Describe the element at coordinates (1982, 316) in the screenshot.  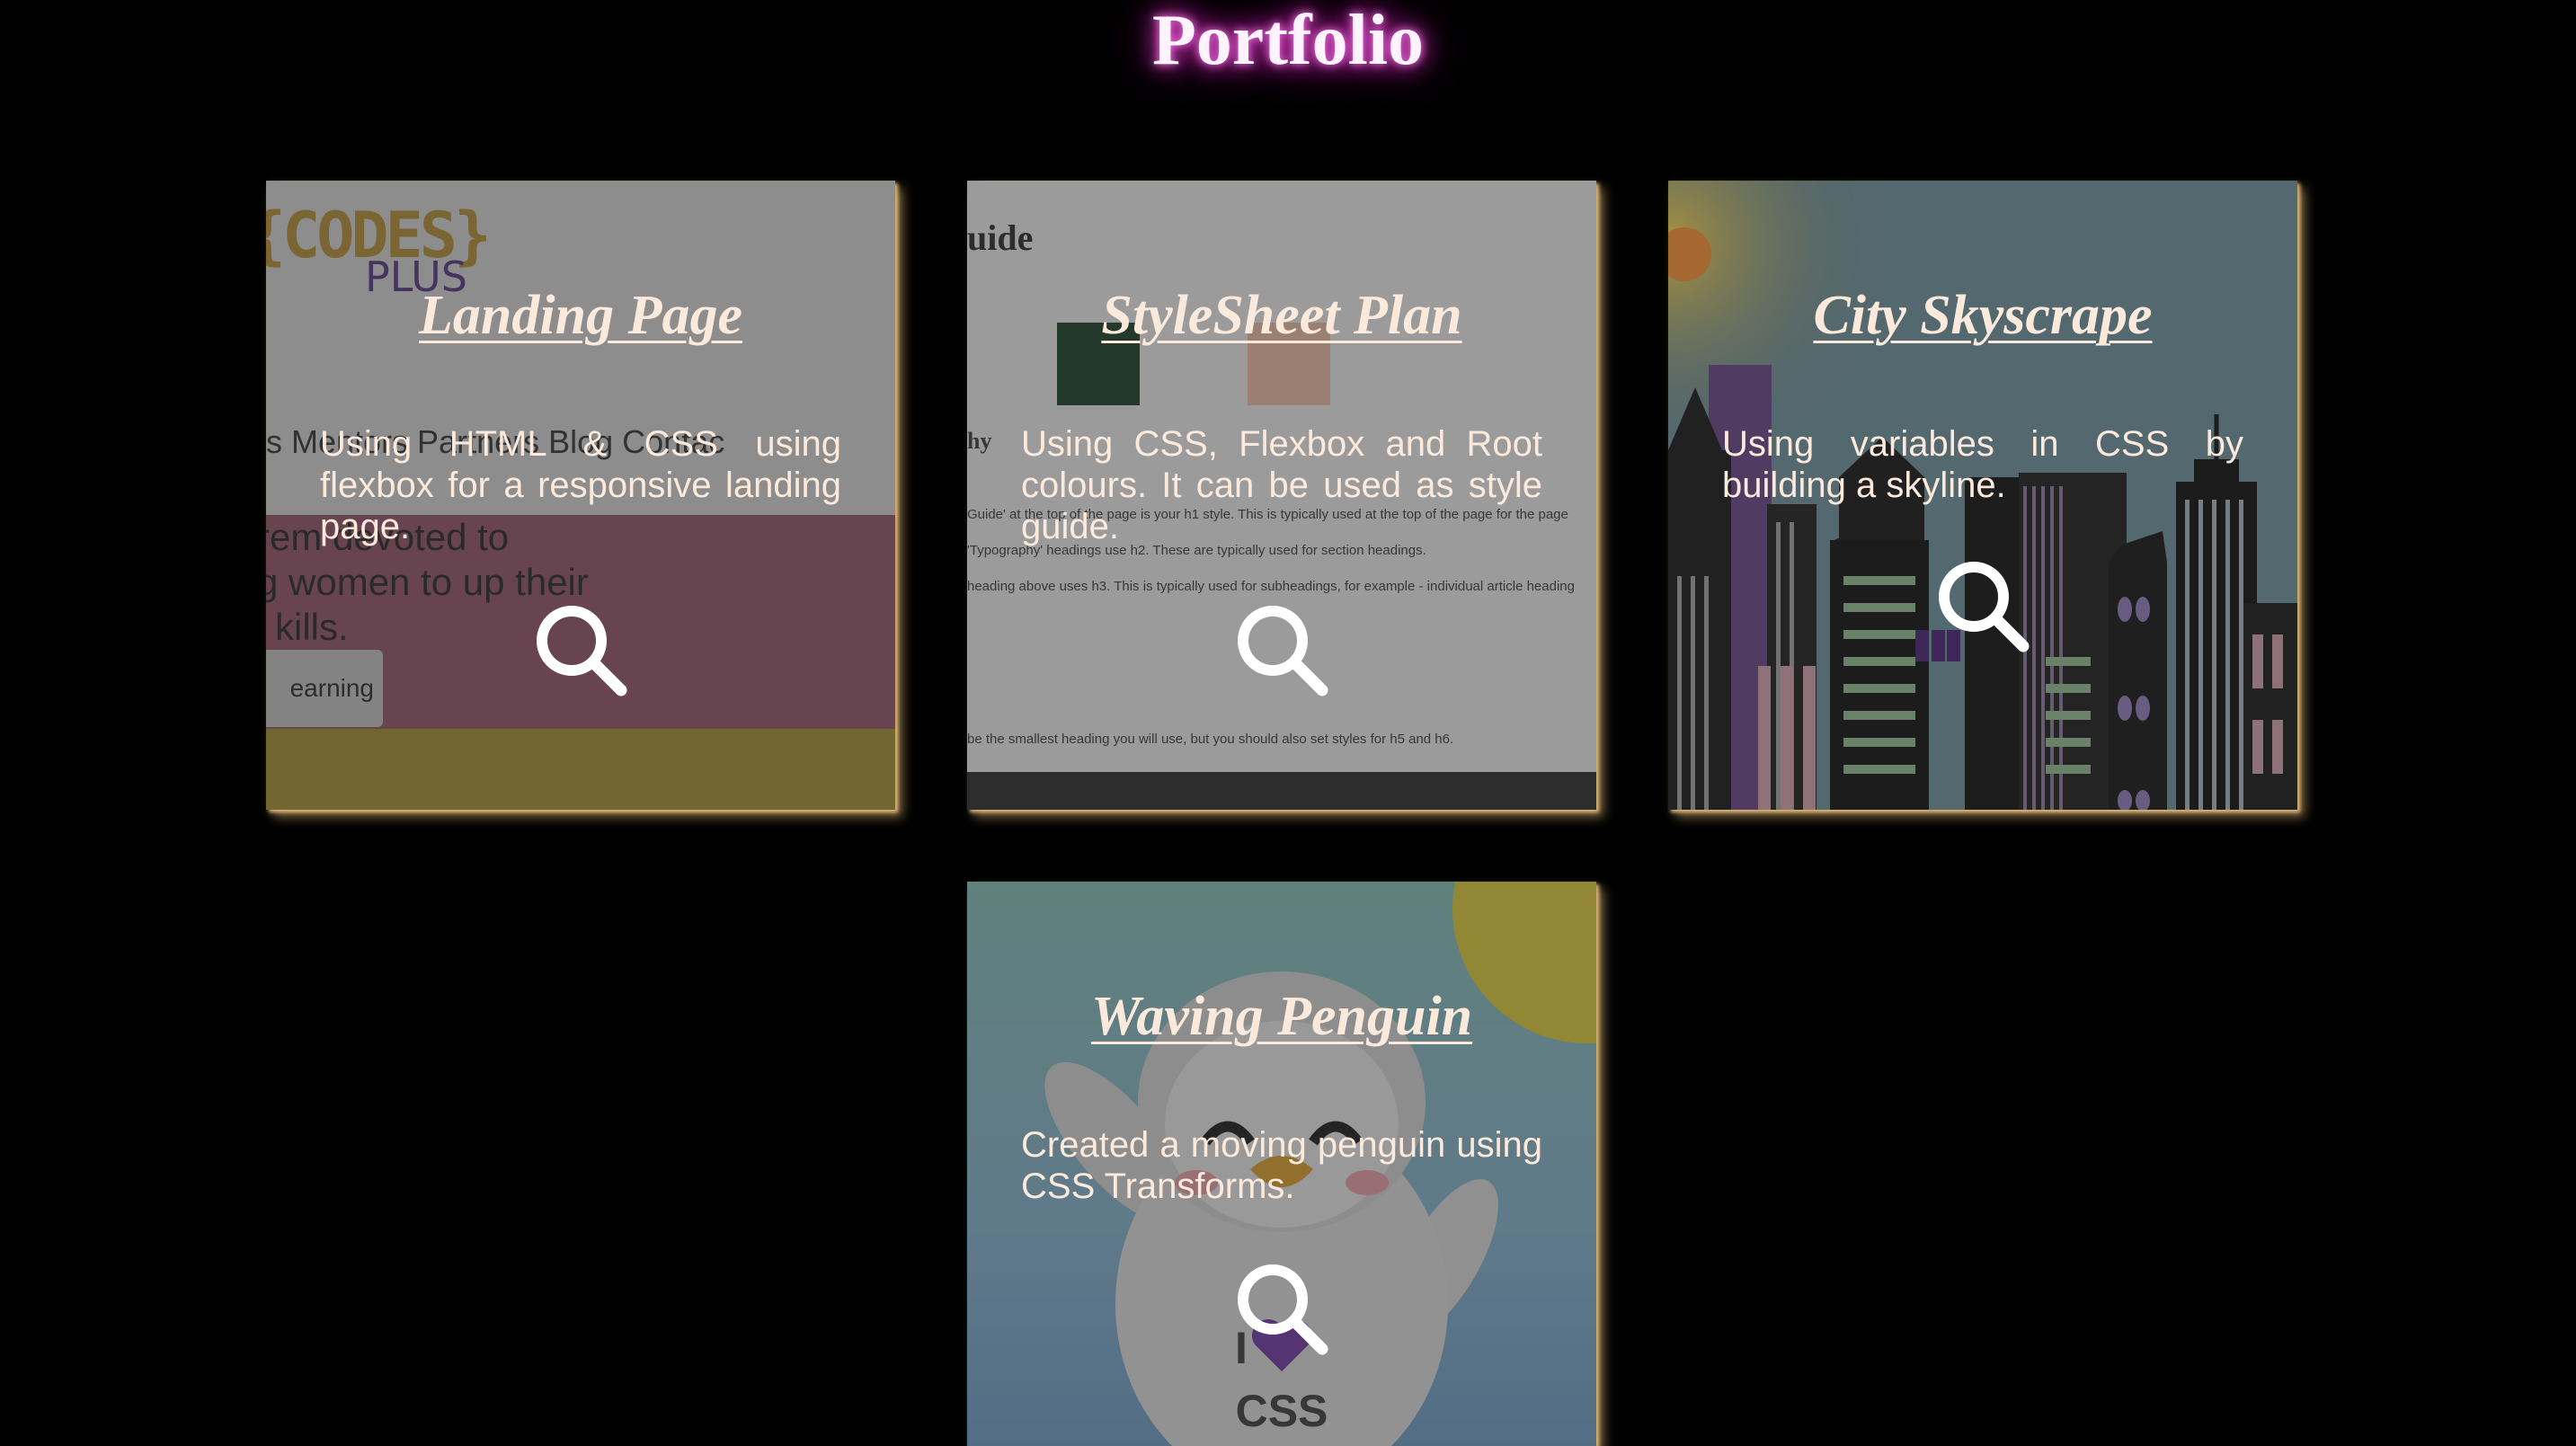
I see `project-title: City Skyscrape` at that location.